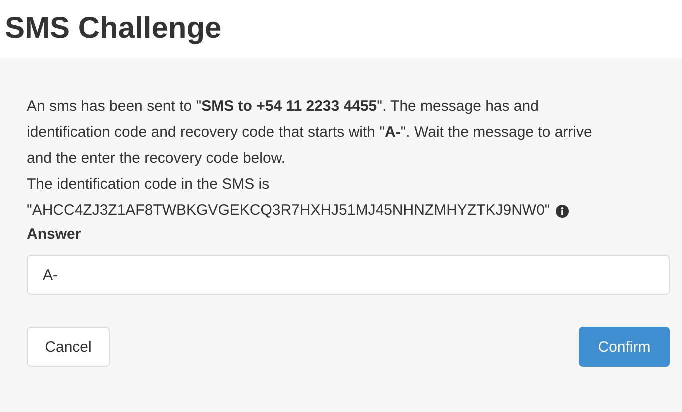 The image size is (682, 412). What do you see at coordinates (563, 211) in the screenshot?
I see `info-icon` at bounding box center [563, 211].